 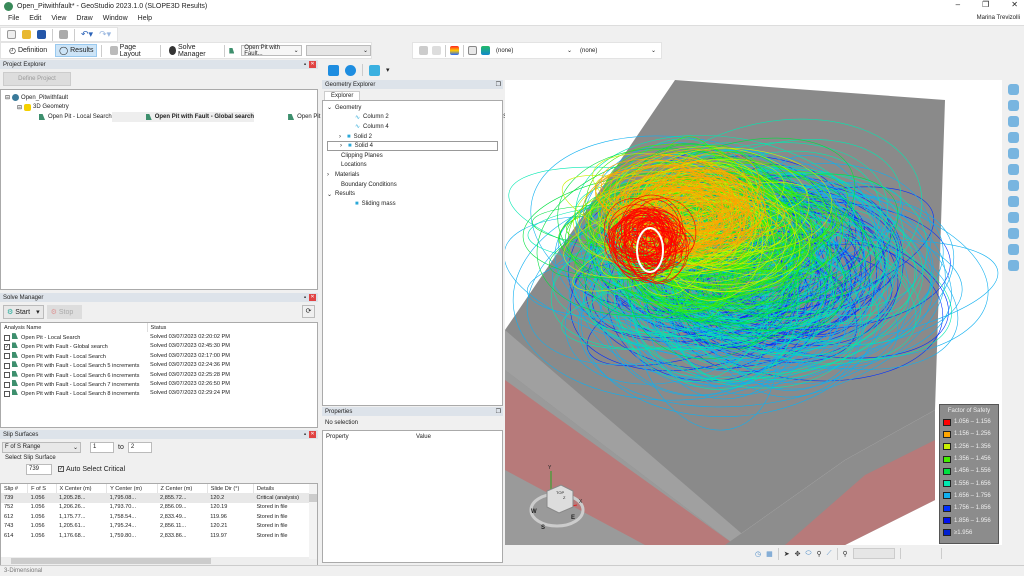 I want to click on orientation-cube: Y X TOP W E S Z, so click(x=558, y=500).